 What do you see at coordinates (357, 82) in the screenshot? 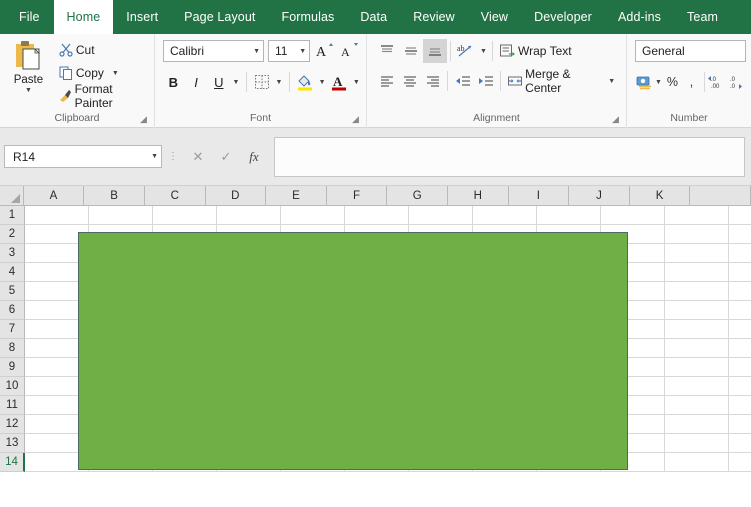
I see `font-color-dropdown-caret: ▼` at bounding box center [357, 82].